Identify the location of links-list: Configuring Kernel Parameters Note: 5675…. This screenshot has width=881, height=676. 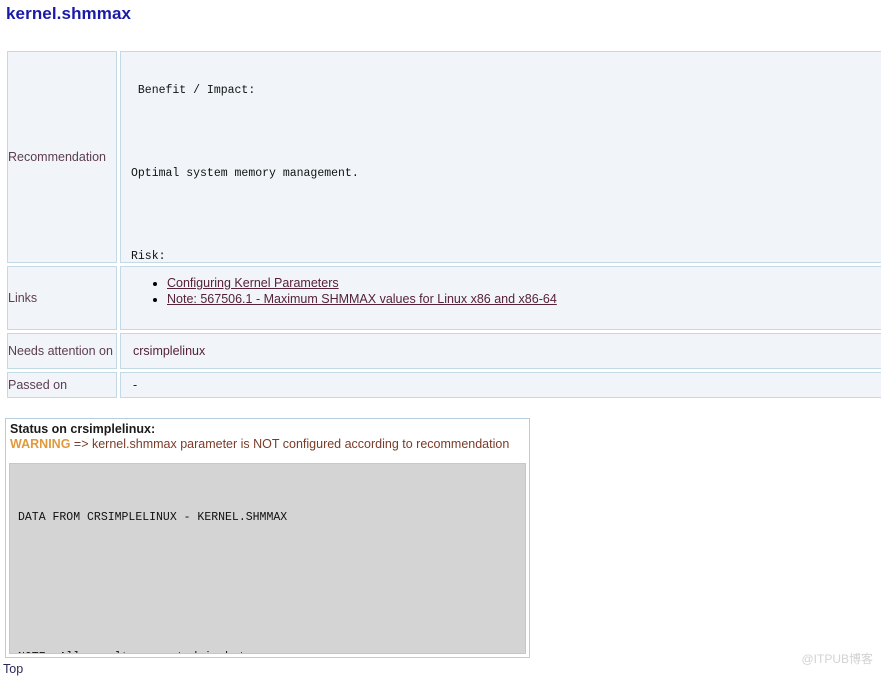
(501, 291).